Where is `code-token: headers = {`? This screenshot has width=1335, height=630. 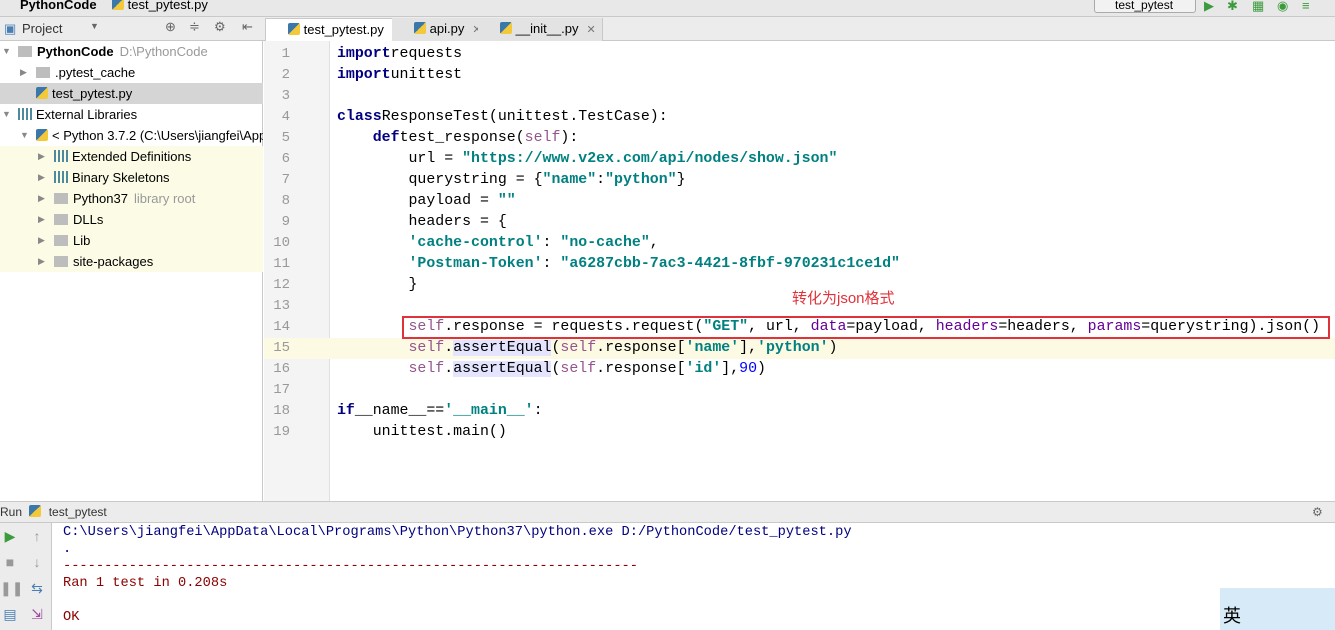 code-token: headers = { is located at coordinates (422, 222).